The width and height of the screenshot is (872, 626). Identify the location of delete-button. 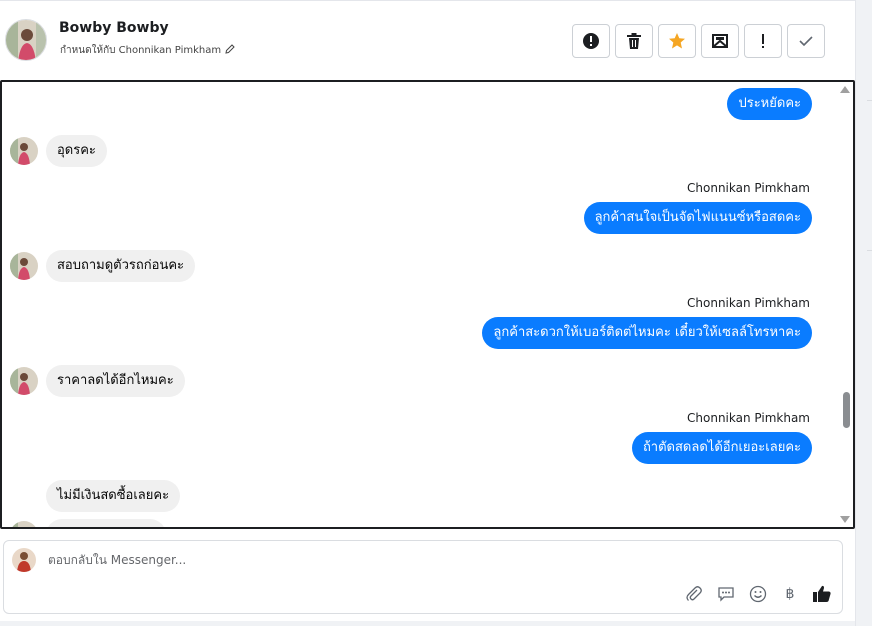
(634, 41).